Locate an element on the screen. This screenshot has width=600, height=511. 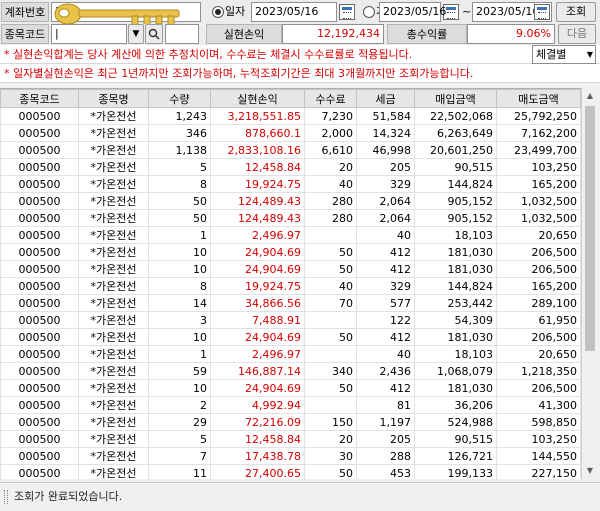
table-cell: 30 is located at coordinates (330, 456).